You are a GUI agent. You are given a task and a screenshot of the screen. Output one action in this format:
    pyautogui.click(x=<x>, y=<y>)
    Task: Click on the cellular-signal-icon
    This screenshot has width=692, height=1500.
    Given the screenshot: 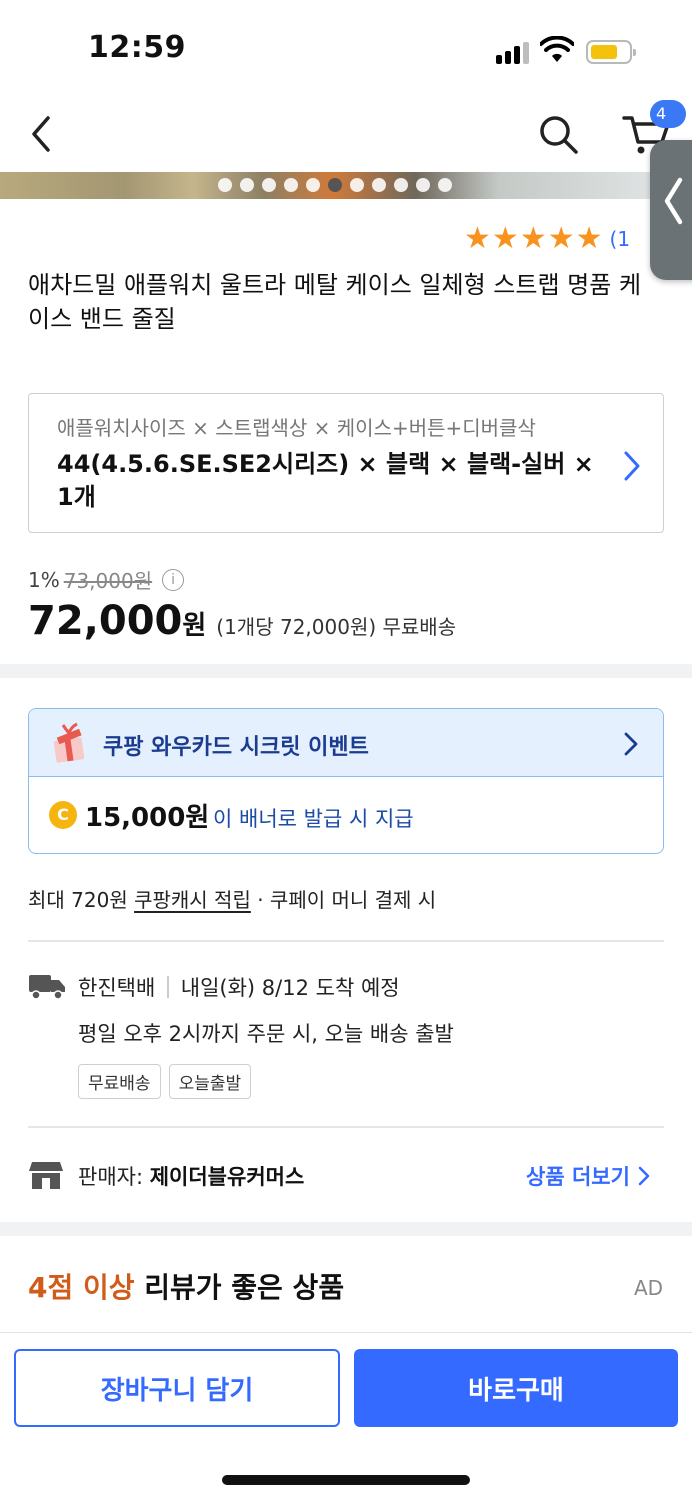 What is the action you would take?
    pyautogui.click(x=514, y=52)
    